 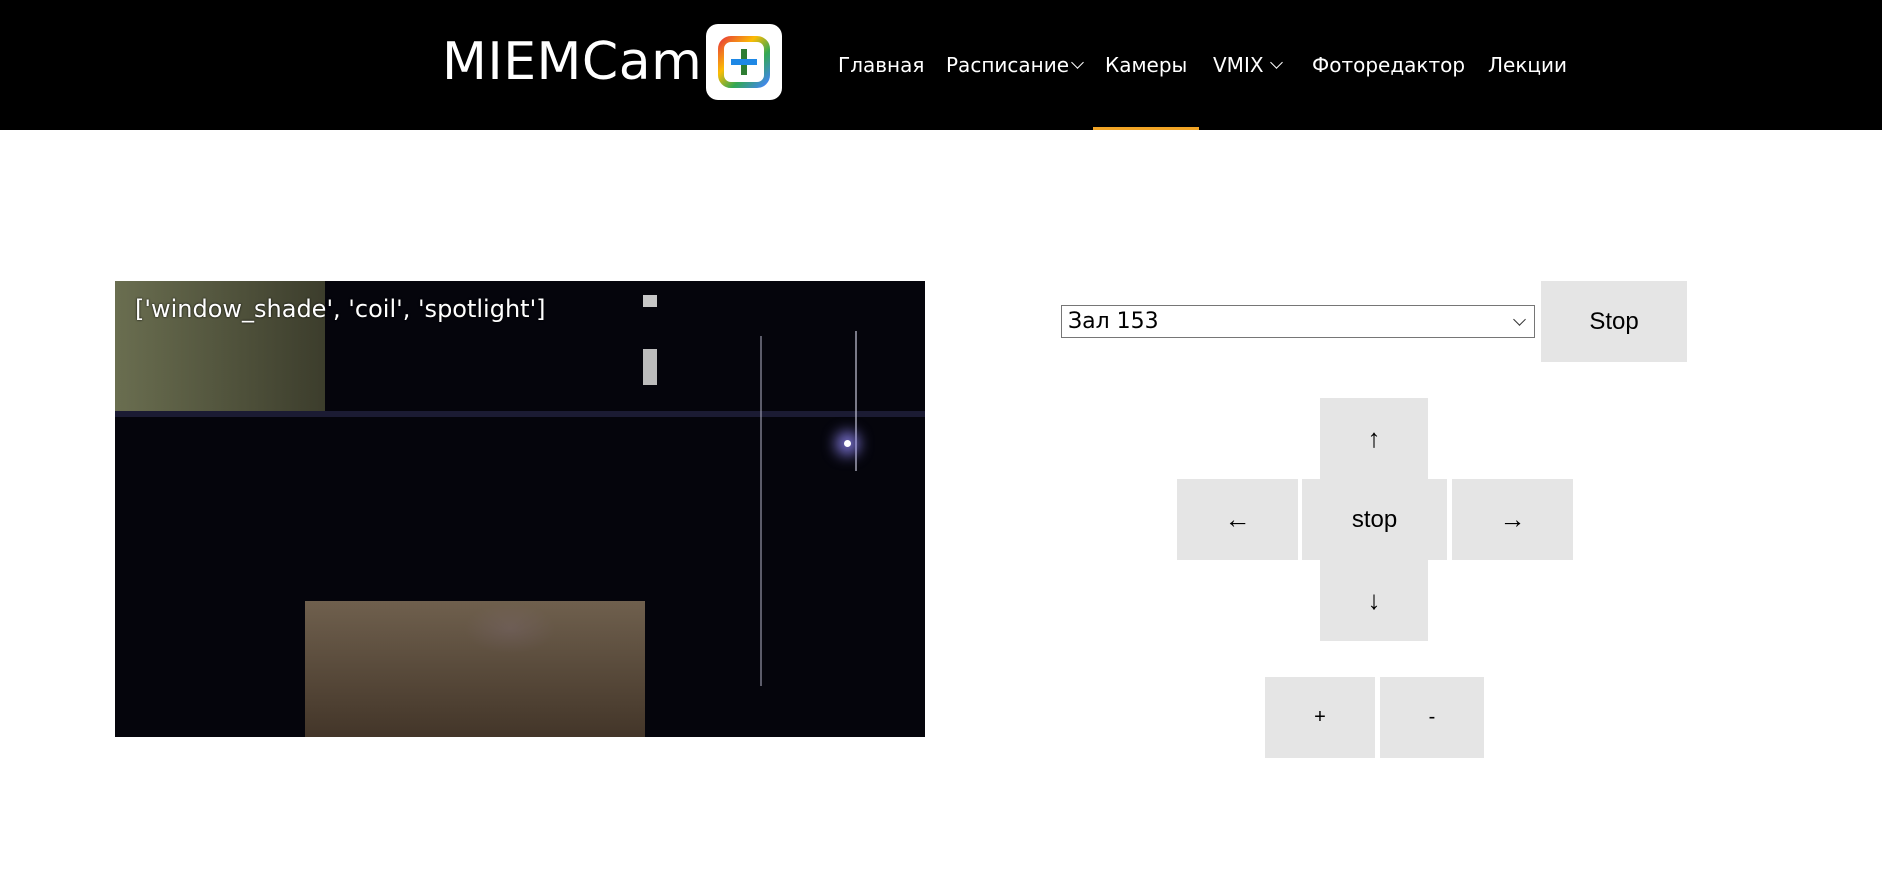 What do you see at coordinates (475, 669) in the screenshot?
I see `video-scene-benches` at bounding box center [475, 669].